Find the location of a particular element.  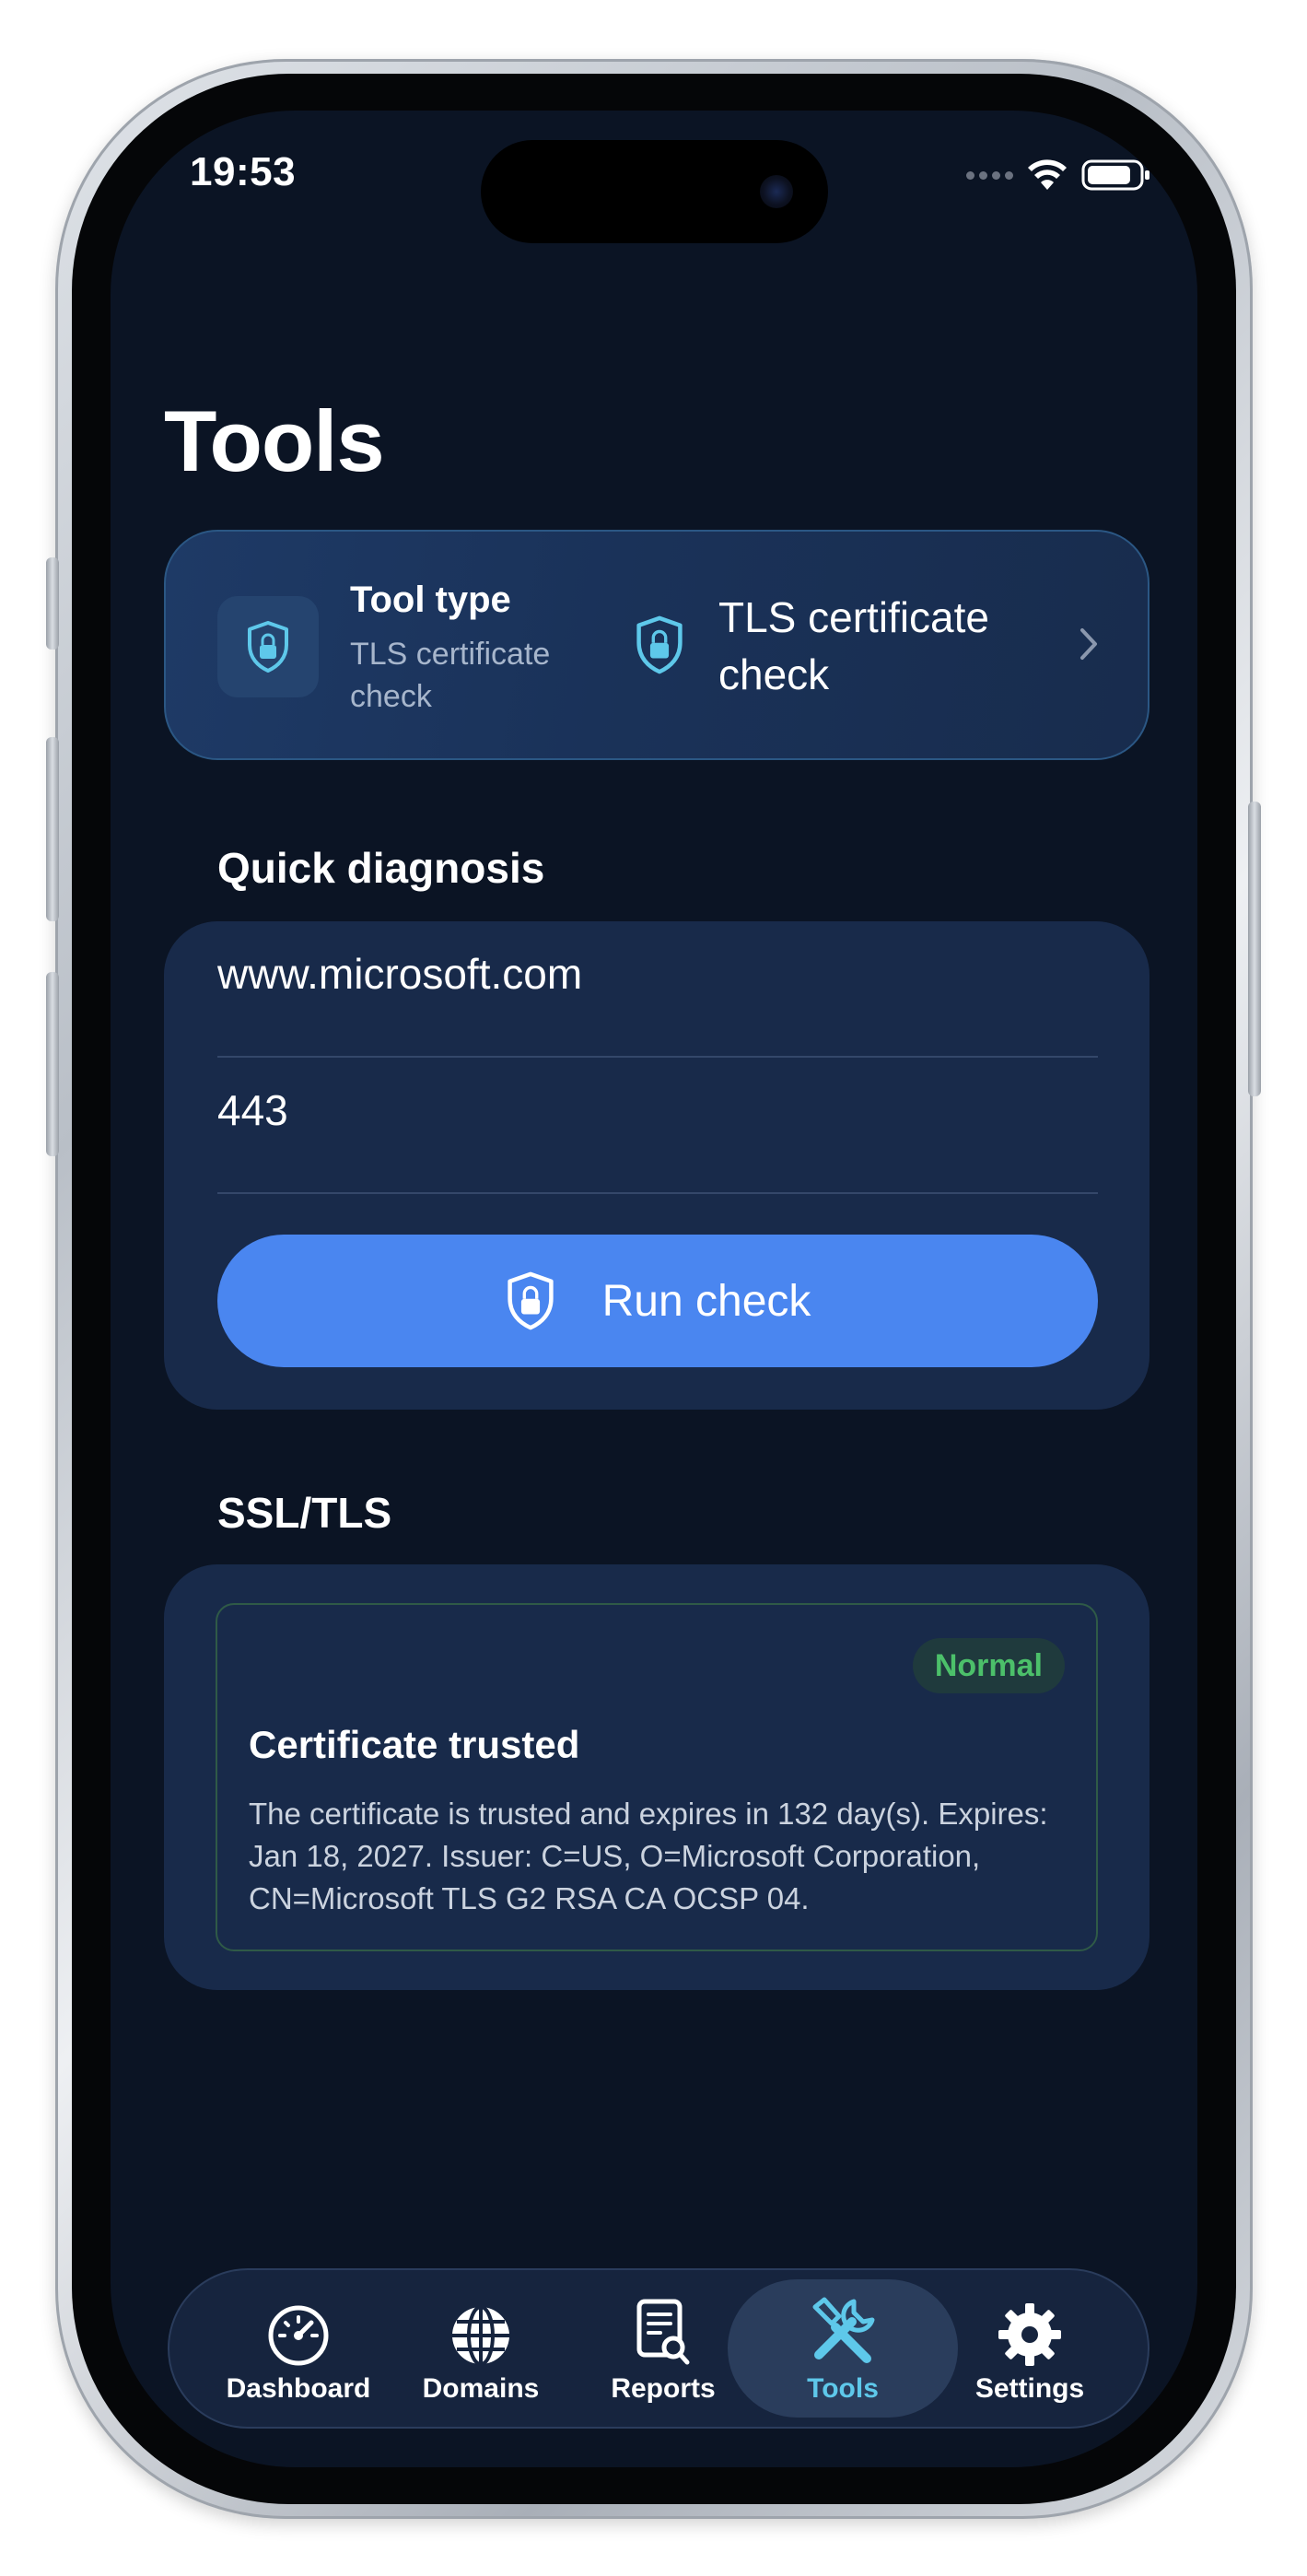

tool-type-value: TLS certificate check is located at coordinates (854, 645).